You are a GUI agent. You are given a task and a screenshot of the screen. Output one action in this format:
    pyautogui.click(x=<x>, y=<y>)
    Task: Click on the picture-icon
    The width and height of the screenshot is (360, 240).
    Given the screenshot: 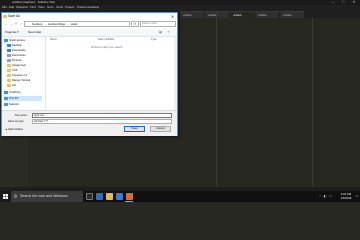 What is the action you would take?
    pyautogui.click(x=9, y=60)
    